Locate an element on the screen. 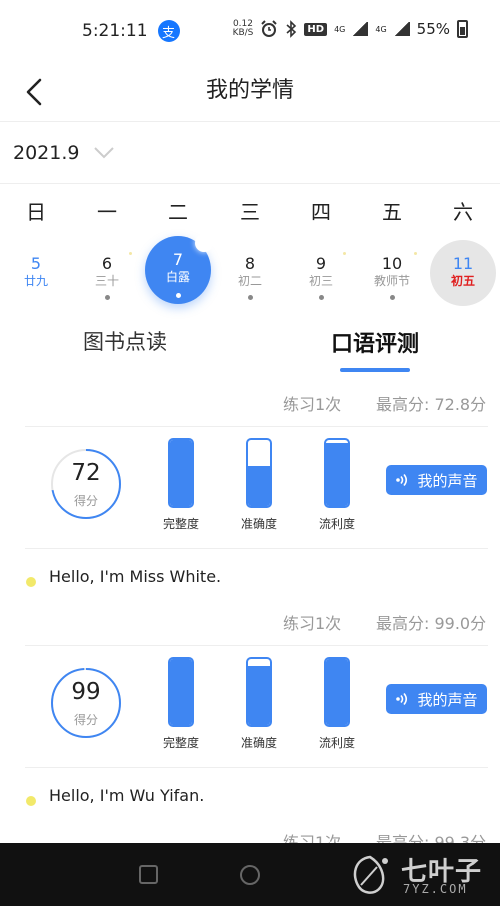 The image size is (500, 906). month-selector: 2021.9 is located at coordinates (250, 153).